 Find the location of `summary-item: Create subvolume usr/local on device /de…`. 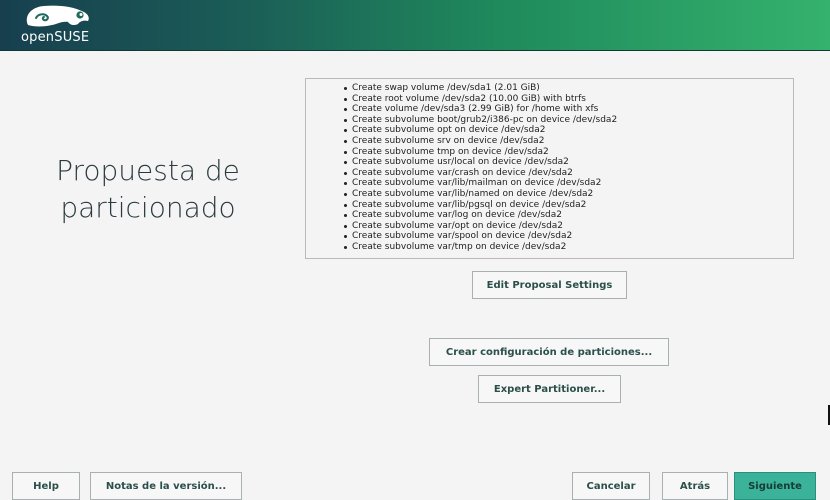

summary-item: Create subvolume usr/local on device /de… is located at coordinates (567, 162).